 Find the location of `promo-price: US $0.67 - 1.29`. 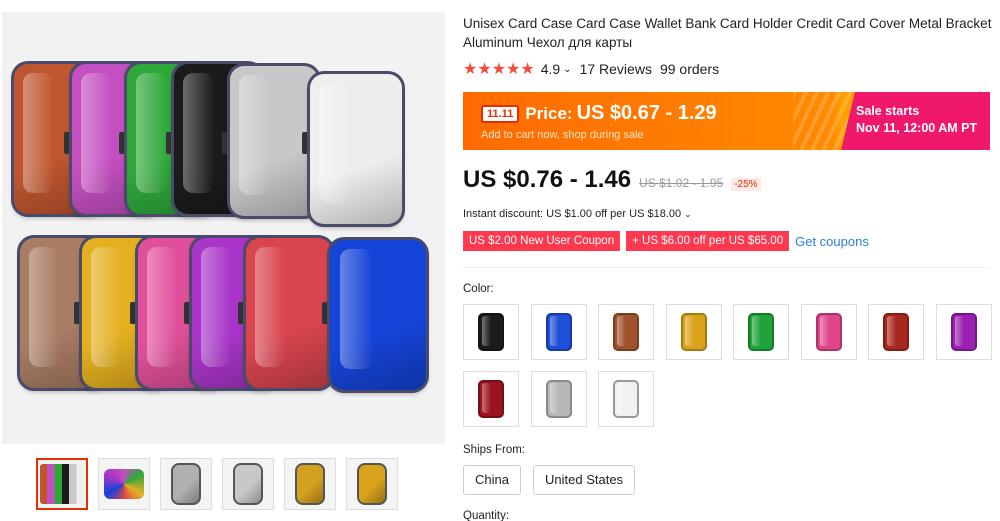

promo-price: US $0.67 - 1.29 is located at coordinates (646, 113).